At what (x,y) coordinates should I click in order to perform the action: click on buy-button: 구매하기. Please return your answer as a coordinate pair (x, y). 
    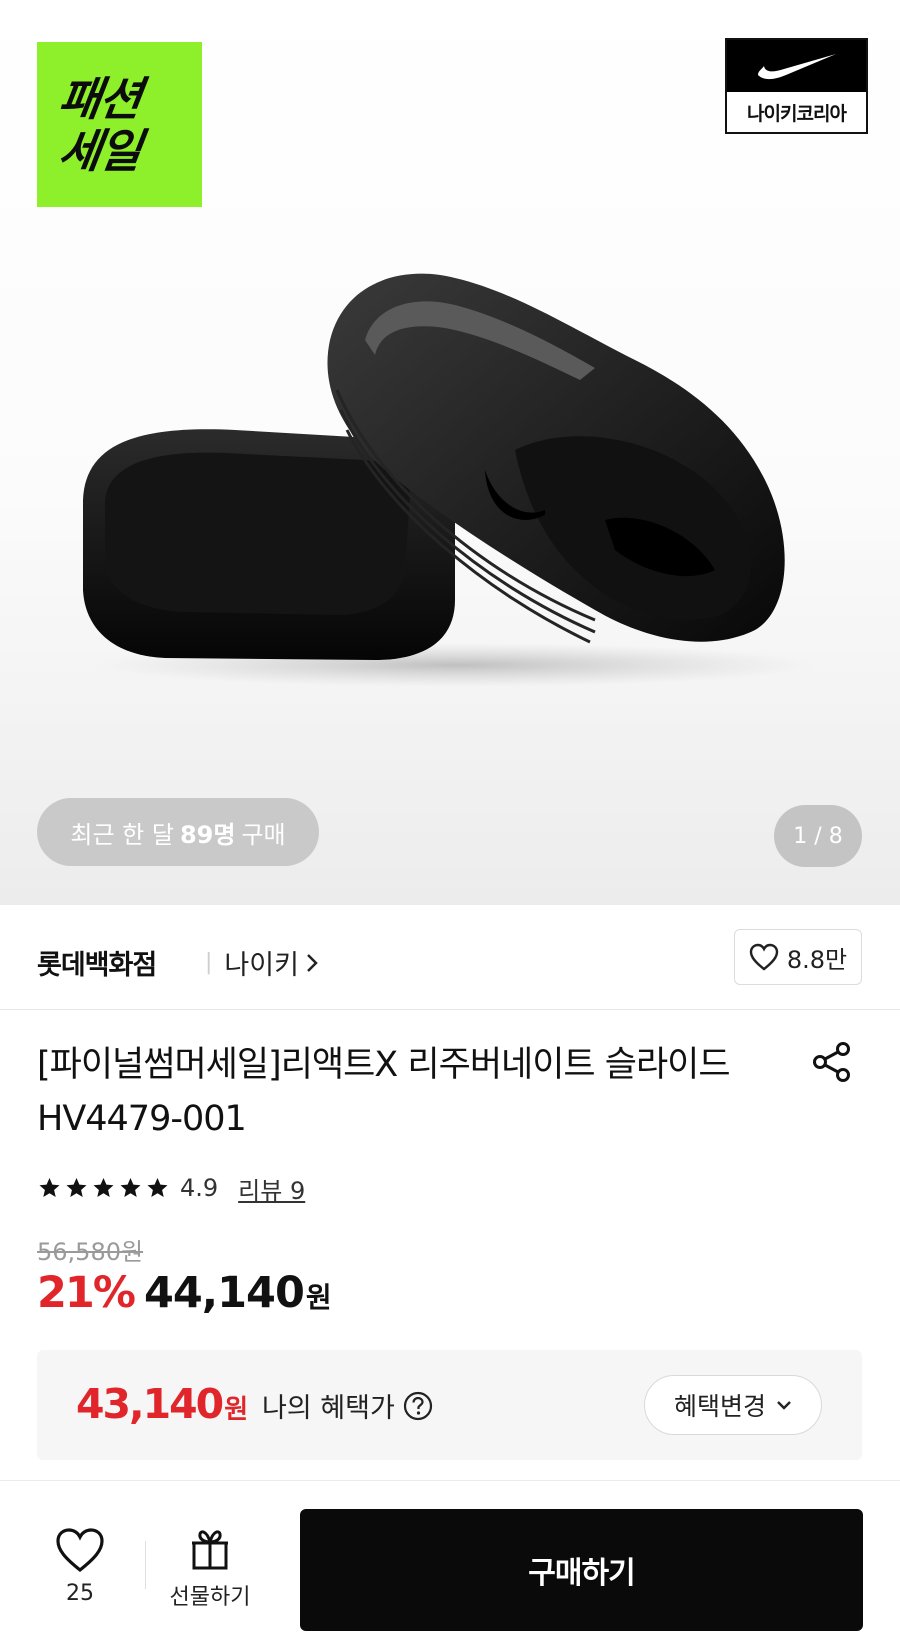
    Looking at the image, I should click on (581, 1570).